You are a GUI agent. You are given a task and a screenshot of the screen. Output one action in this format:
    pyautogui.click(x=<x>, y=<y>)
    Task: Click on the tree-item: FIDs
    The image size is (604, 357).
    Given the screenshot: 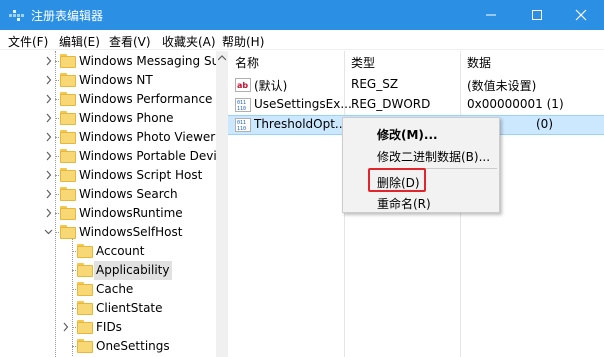 What is the action you would take?
    pyautogui.click(x=108, y=327)
    